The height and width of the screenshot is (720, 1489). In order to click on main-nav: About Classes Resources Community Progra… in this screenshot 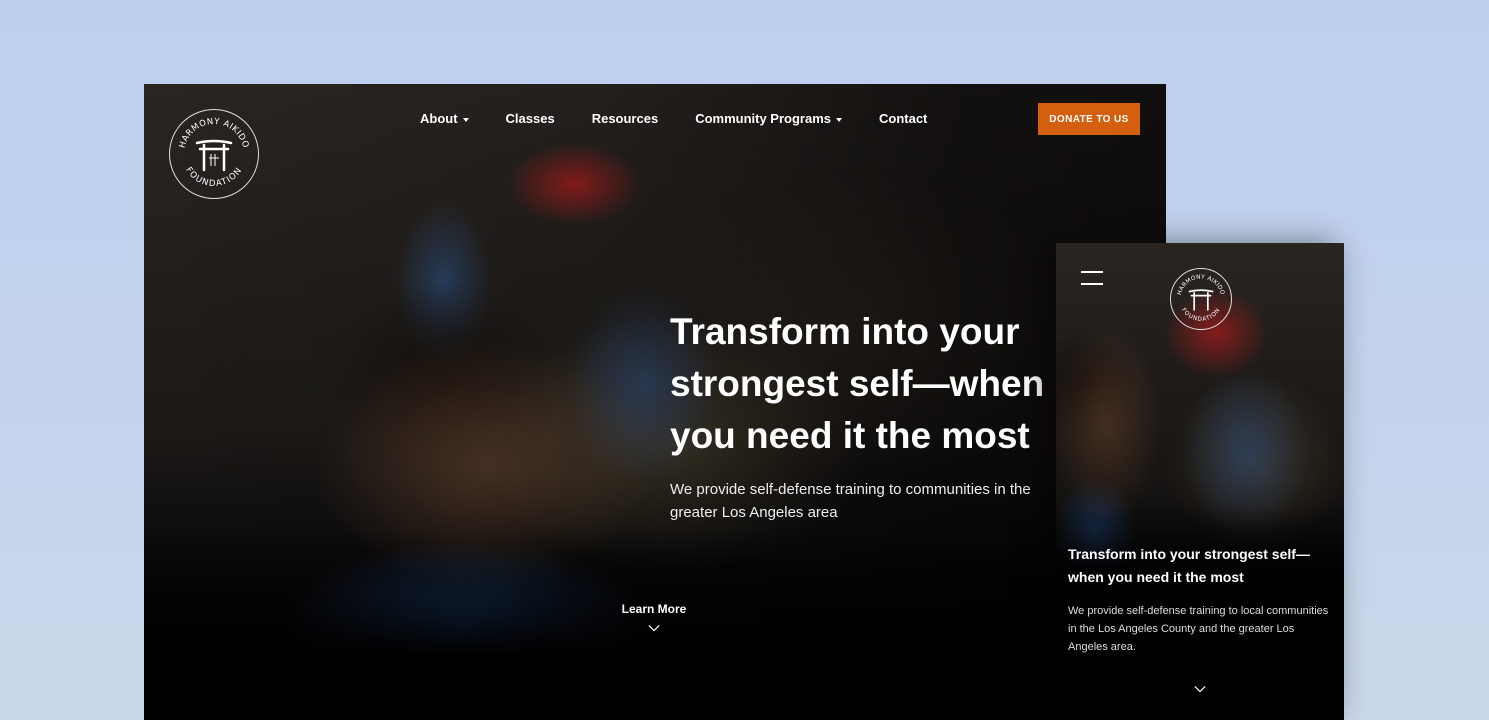, I will do `click(692, 118)`.